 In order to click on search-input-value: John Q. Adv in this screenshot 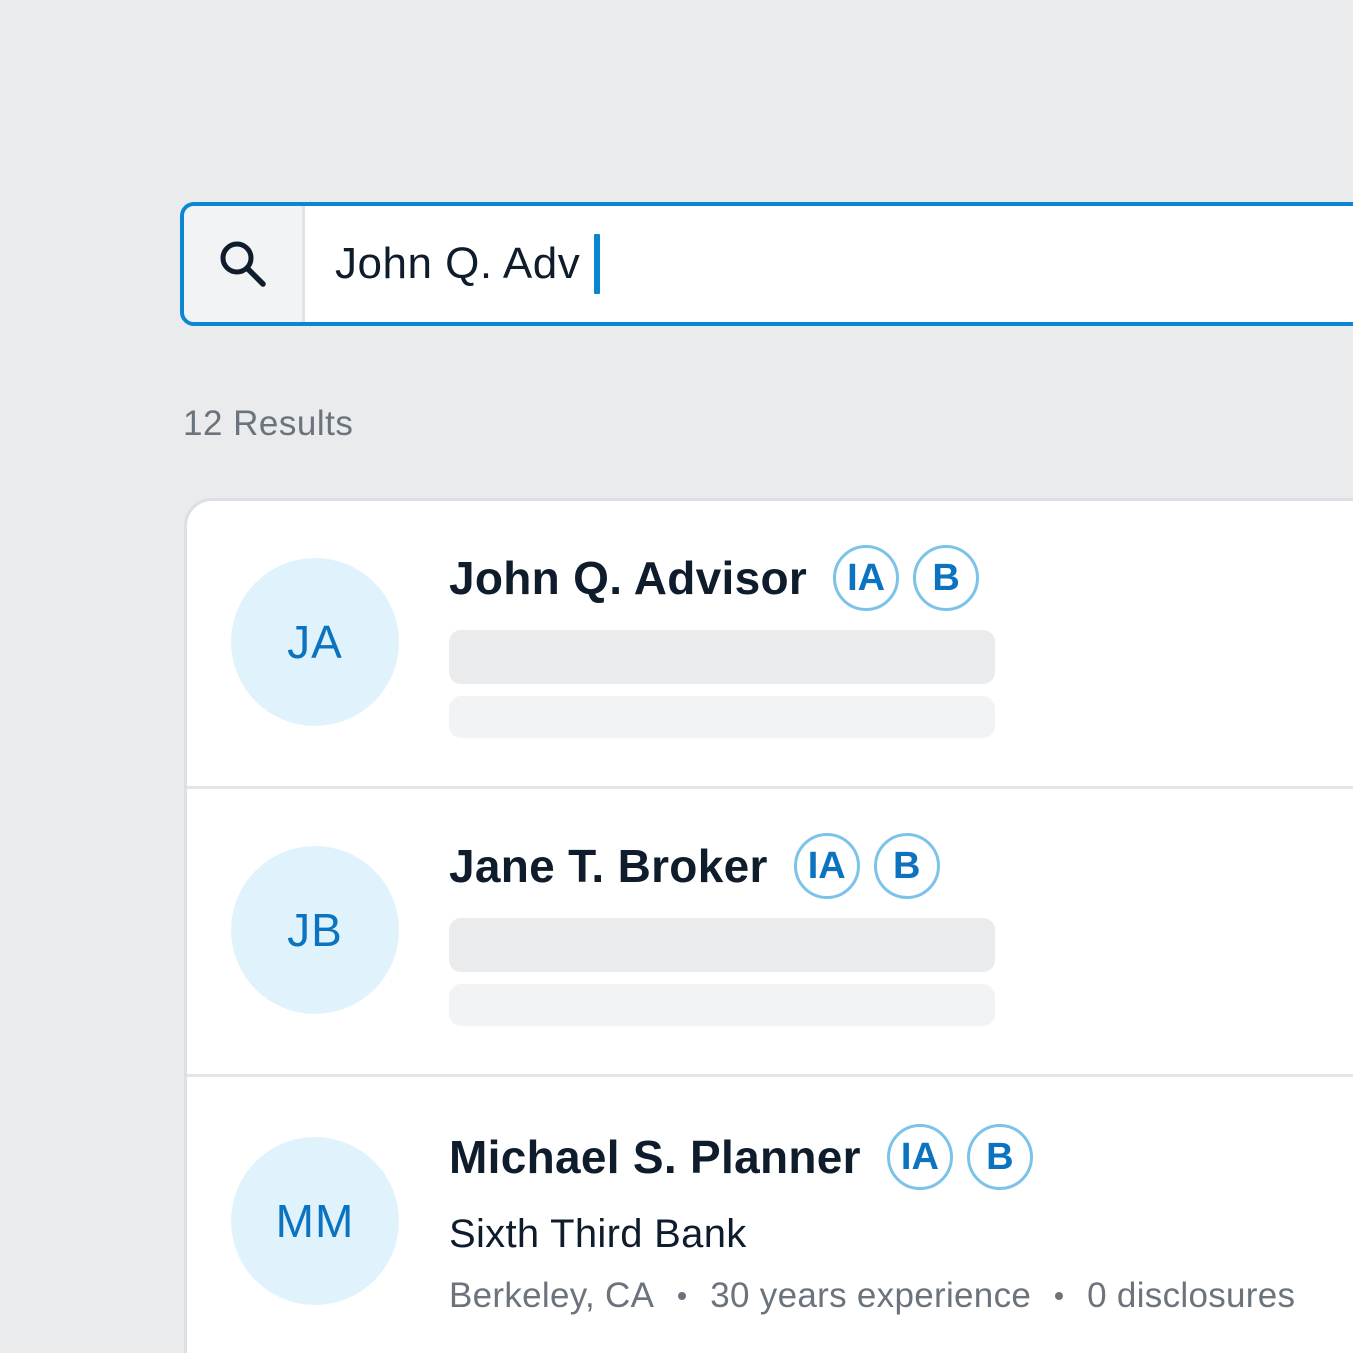, I will do `click(458, 263)`.